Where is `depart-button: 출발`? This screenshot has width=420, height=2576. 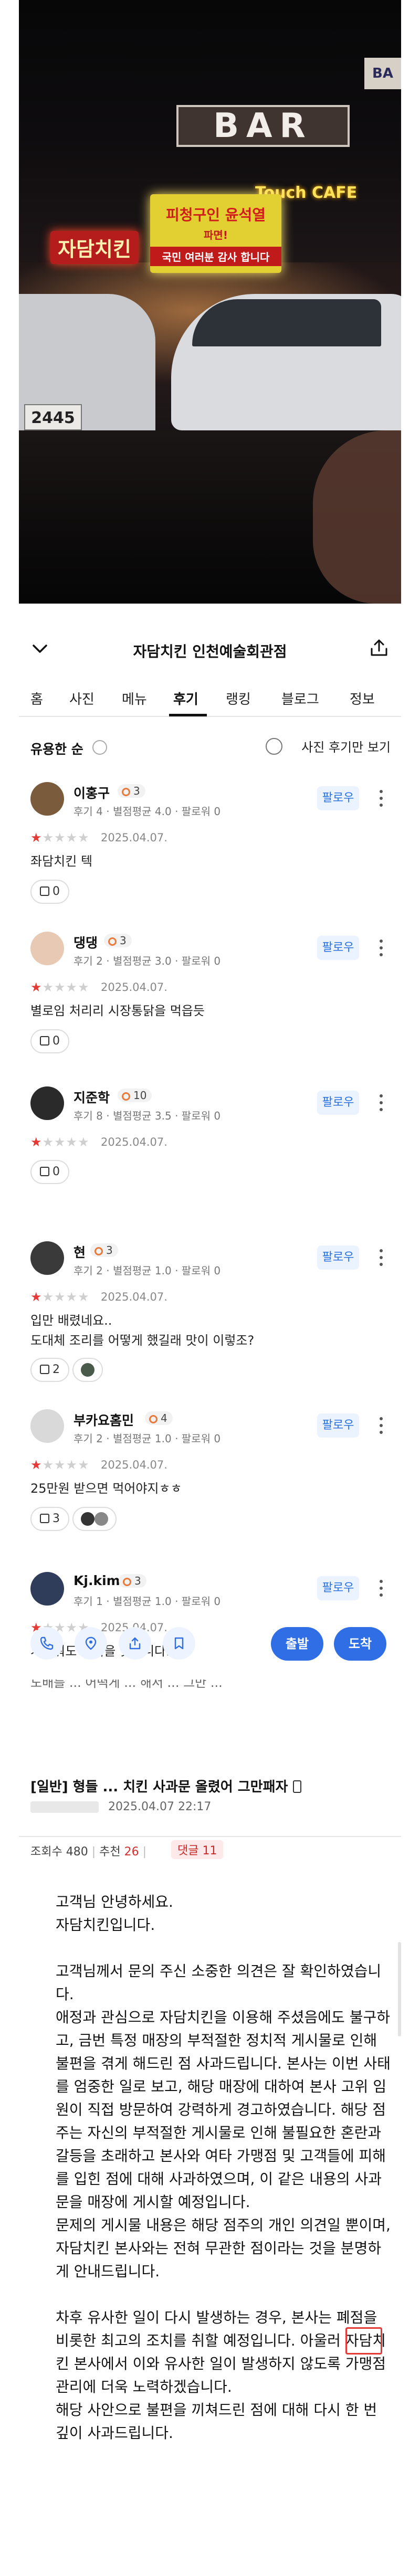
depart-button: 출발 is located at coordinates (297, 1644).